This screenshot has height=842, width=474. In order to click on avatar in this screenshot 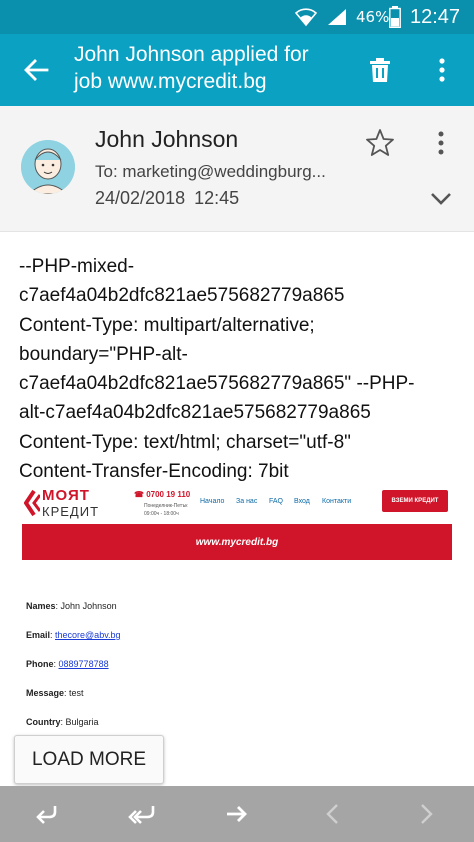, I will do `click(48, 167)`.